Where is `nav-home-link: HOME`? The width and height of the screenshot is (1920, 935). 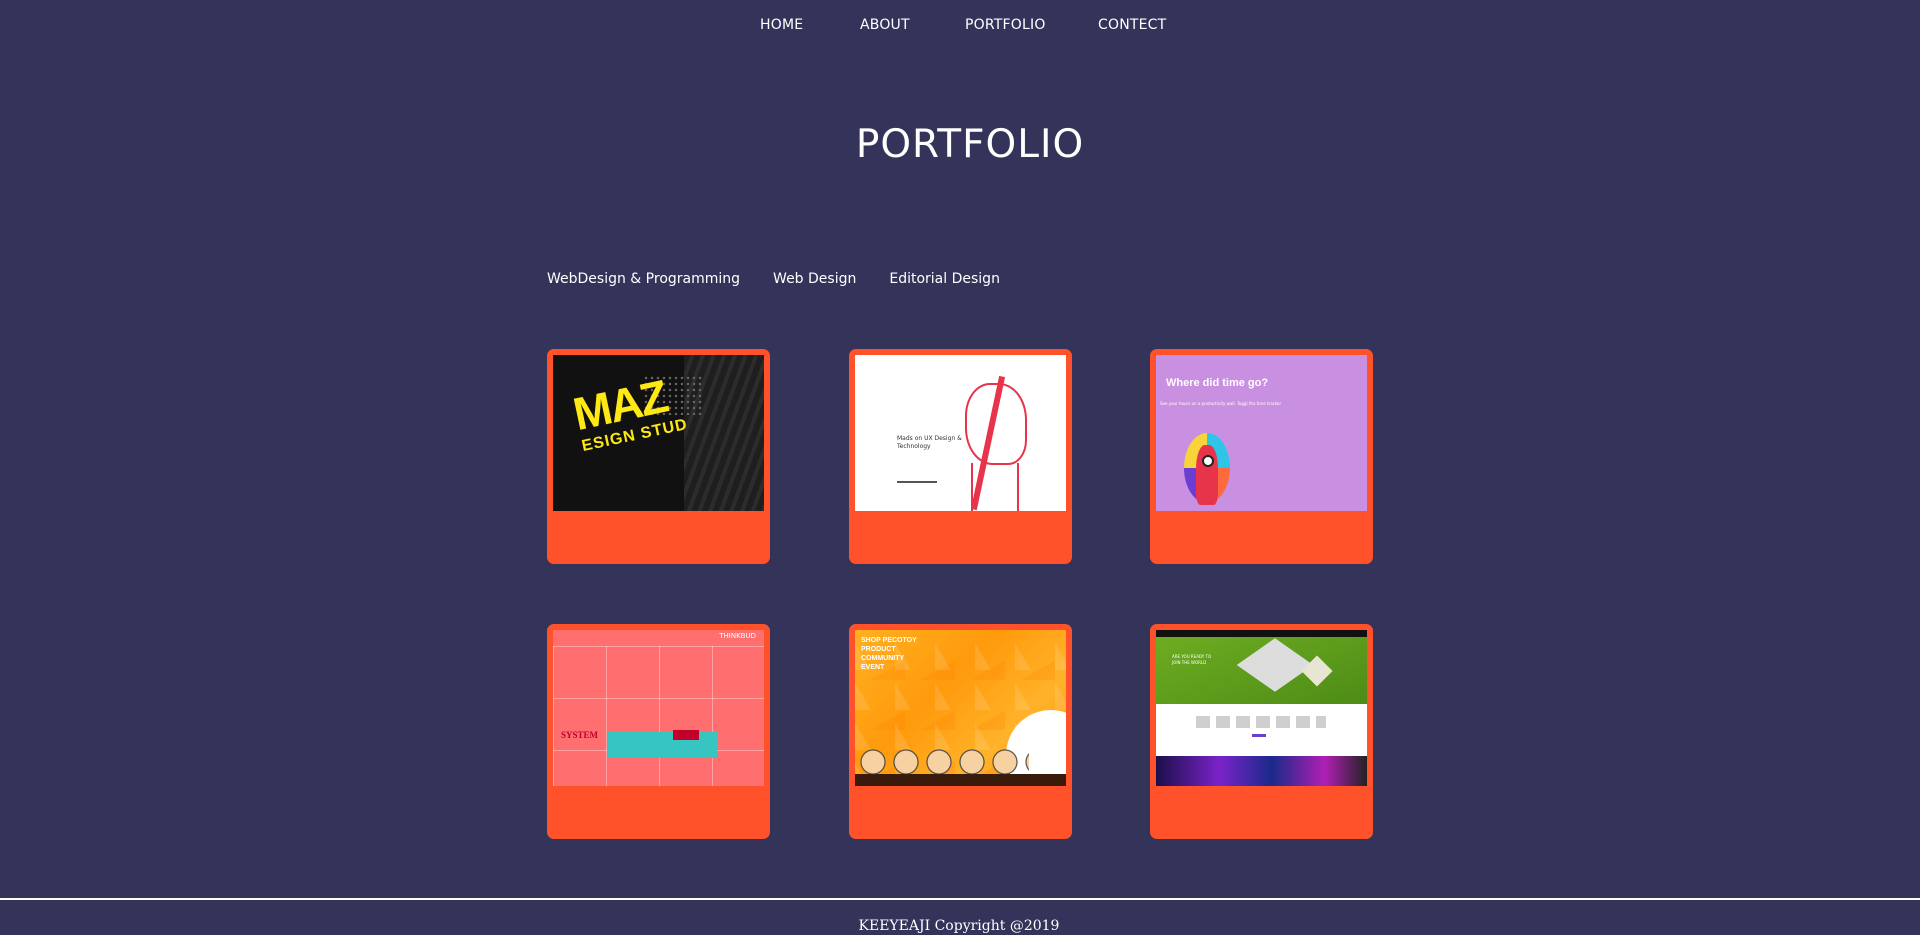
nav-home-link: HOME is located at coordinates (781, 25).